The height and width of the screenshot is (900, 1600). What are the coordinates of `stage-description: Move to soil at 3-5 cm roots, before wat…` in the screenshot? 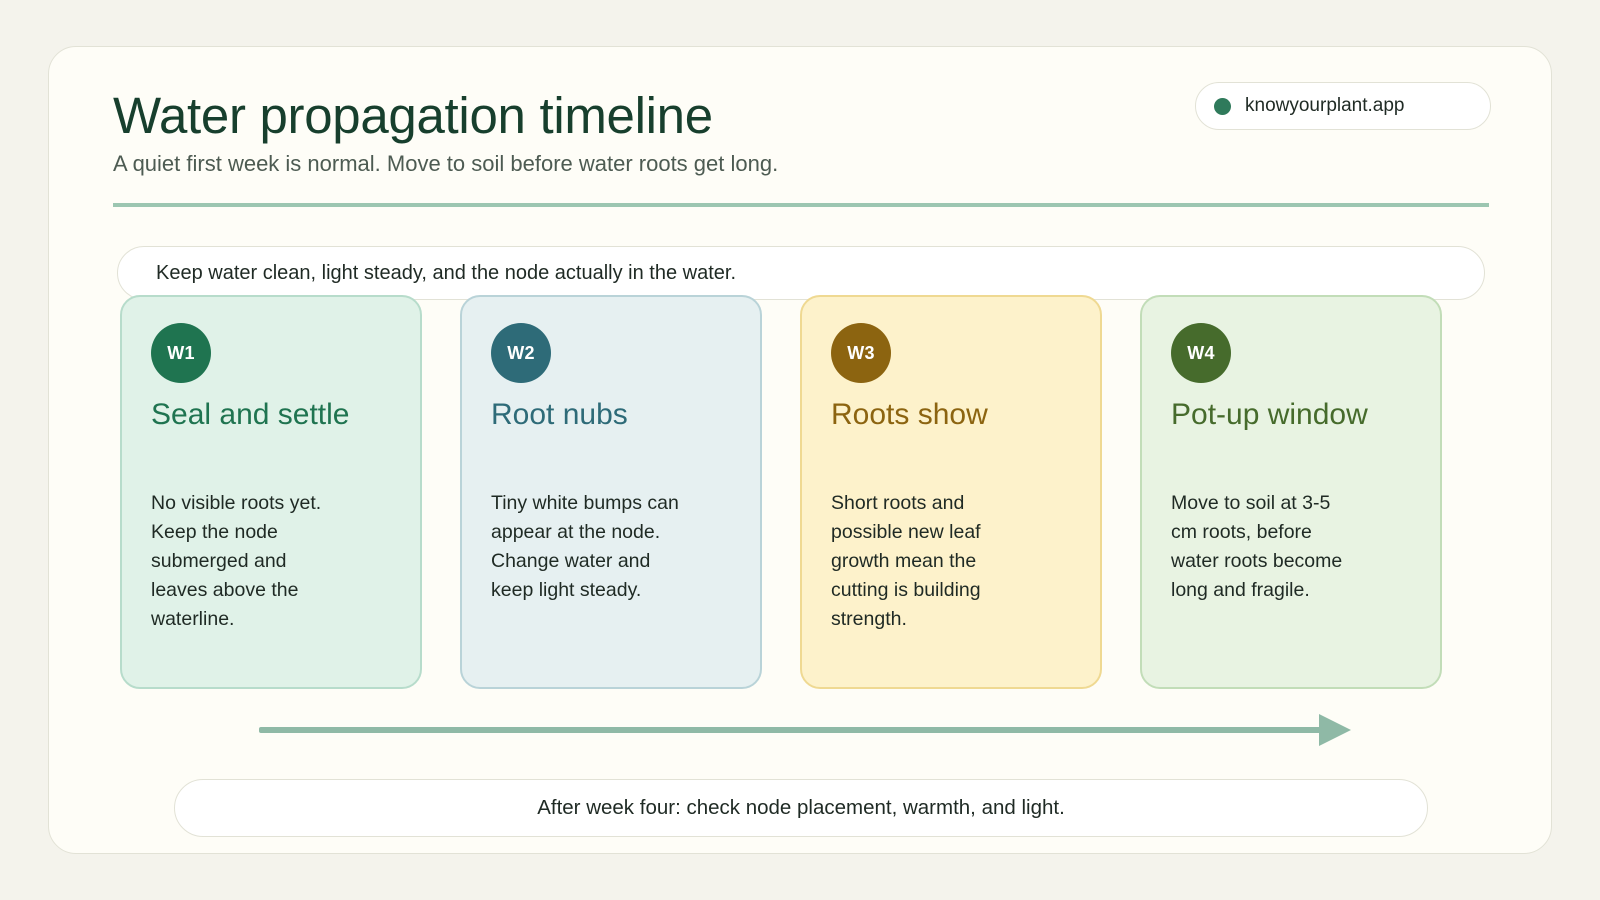 It's located at (1257, 546).